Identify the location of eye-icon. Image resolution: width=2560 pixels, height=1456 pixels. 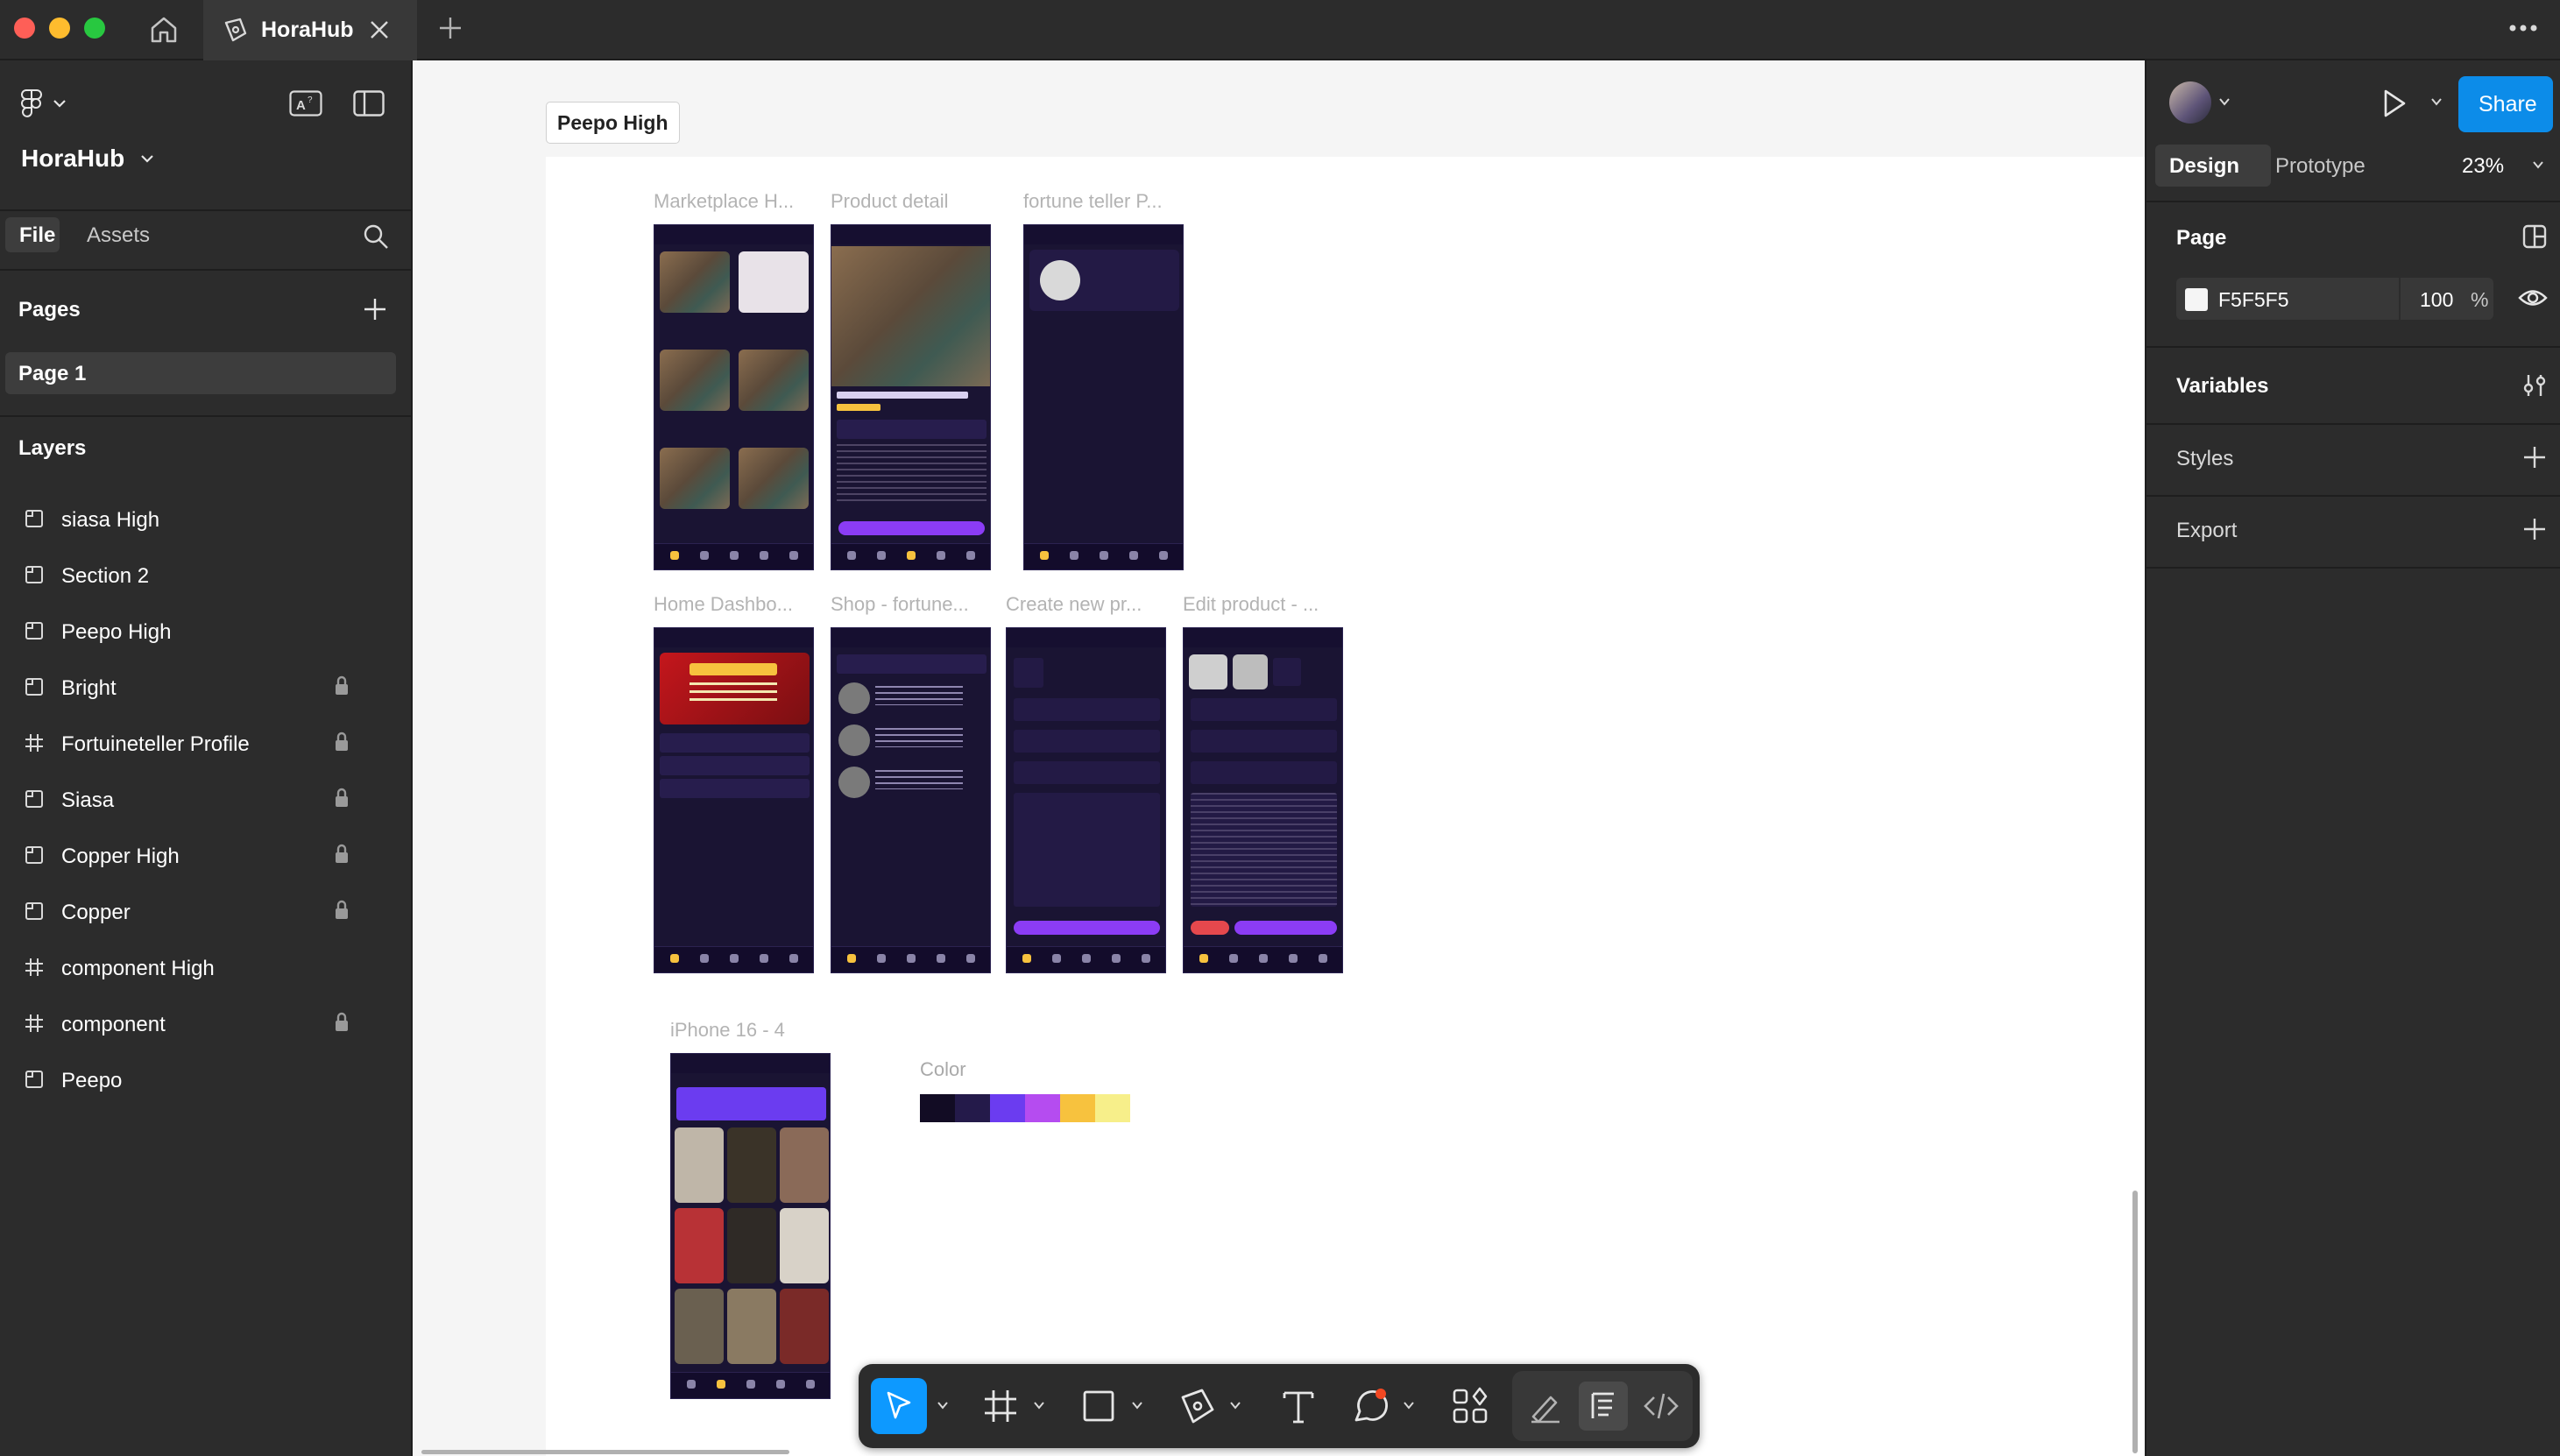
(2533, 297).